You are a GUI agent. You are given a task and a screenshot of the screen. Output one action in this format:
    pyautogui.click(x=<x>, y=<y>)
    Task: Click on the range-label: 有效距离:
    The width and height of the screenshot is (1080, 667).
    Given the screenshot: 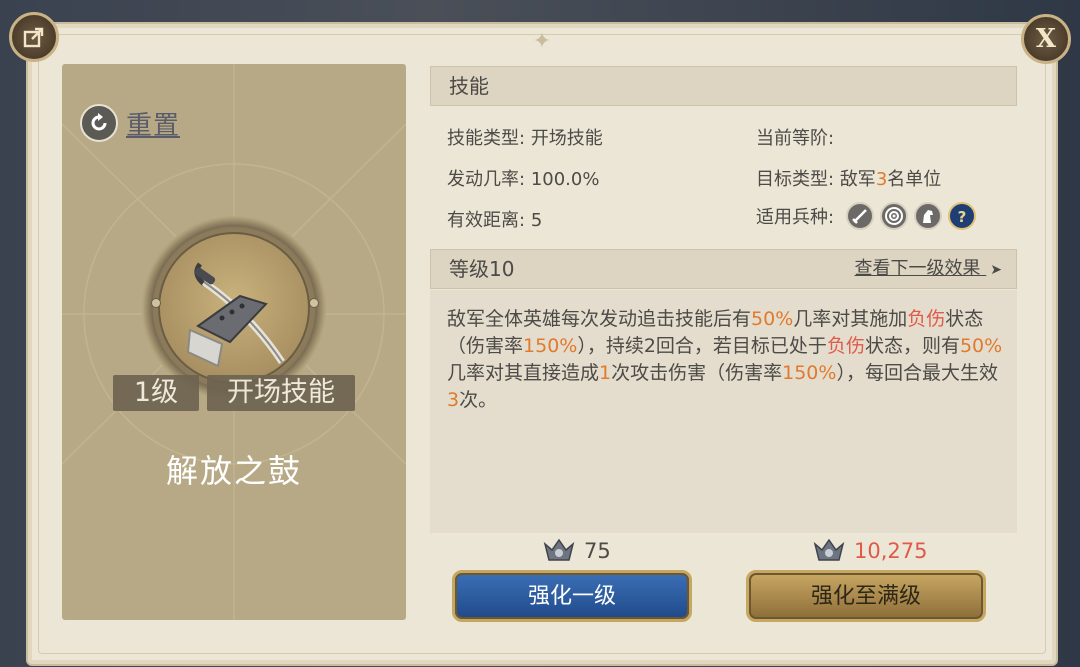 What is the action you would take?
    pyautogui.click(x=486, y=220)
    